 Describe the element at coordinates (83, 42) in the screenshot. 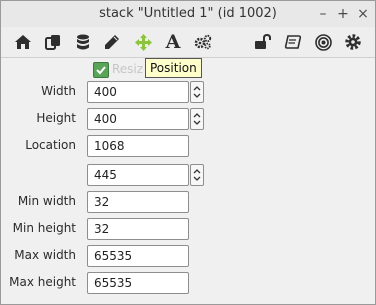

I see `database-icon` at that location.